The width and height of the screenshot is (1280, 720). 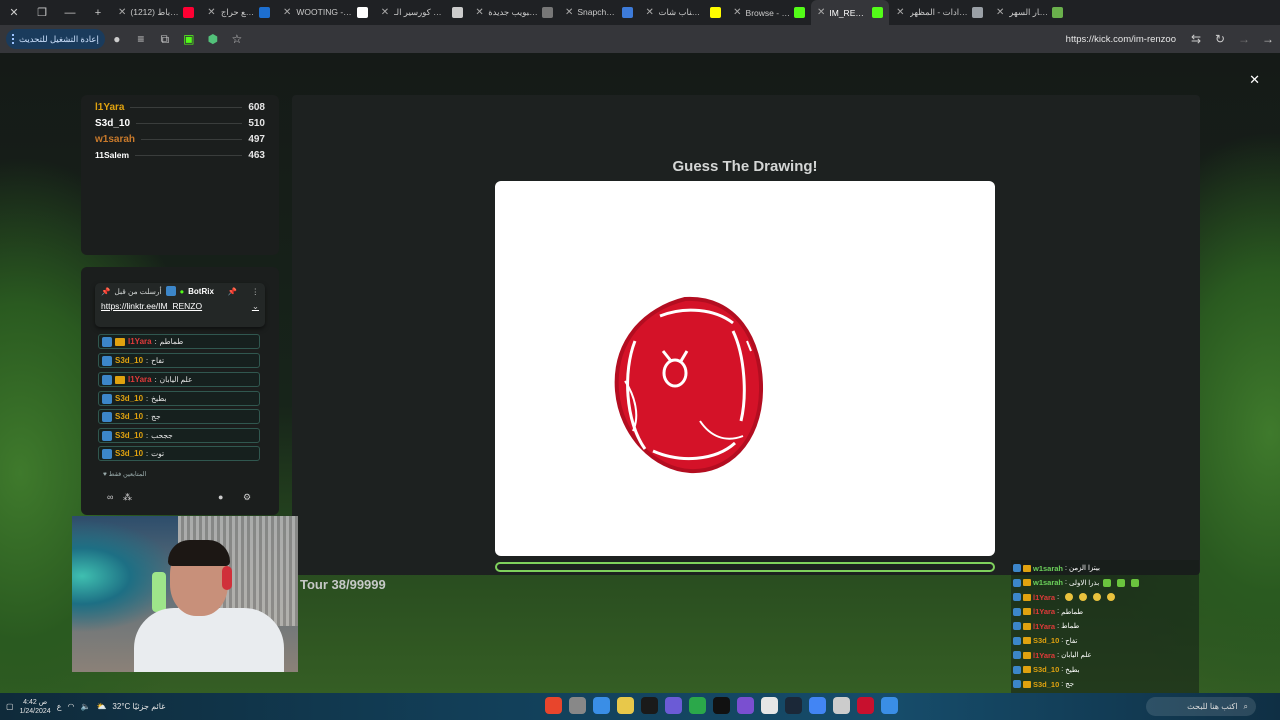 I want to click on window-minimize-icon: —, so click(x=70, y=12).